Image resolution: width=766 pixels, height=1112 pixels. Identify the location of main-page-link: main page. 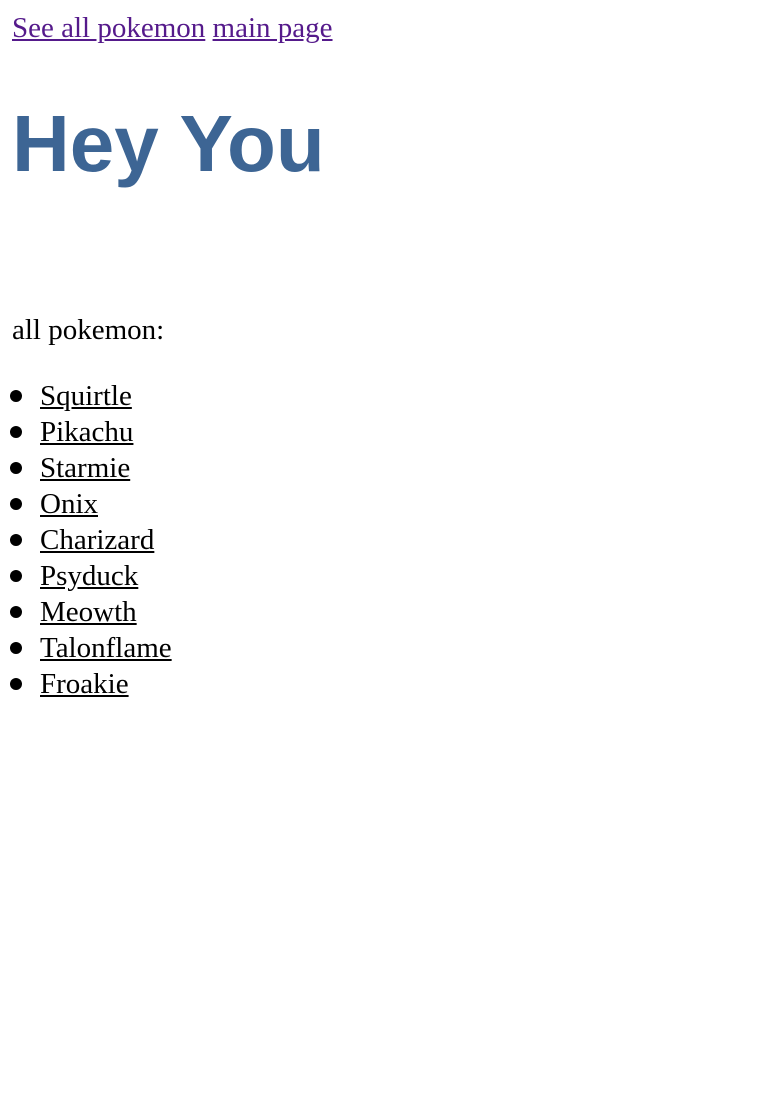
(273, 28).